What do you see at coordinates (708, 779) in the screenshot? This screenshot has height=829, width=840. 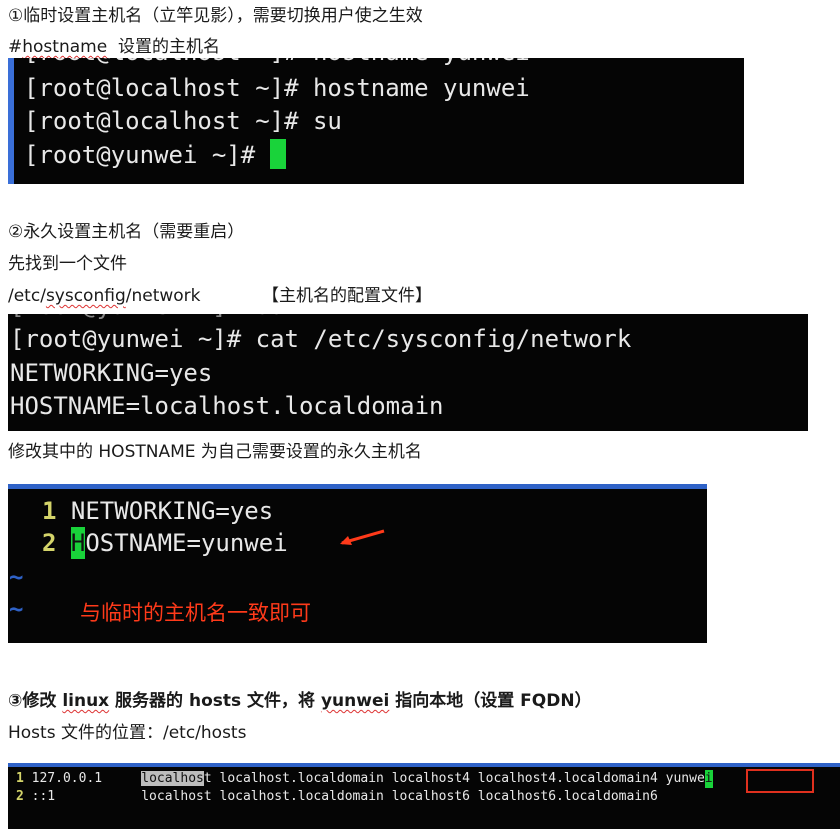 I see `cursor-char: i` at bounding box center [708, 779].